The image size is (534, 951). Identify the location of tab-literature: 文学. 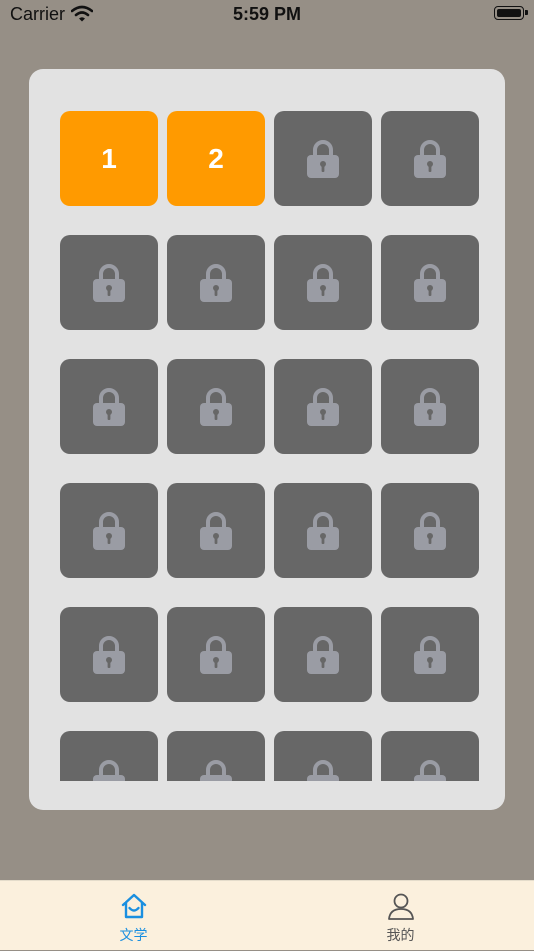
(133, 916).